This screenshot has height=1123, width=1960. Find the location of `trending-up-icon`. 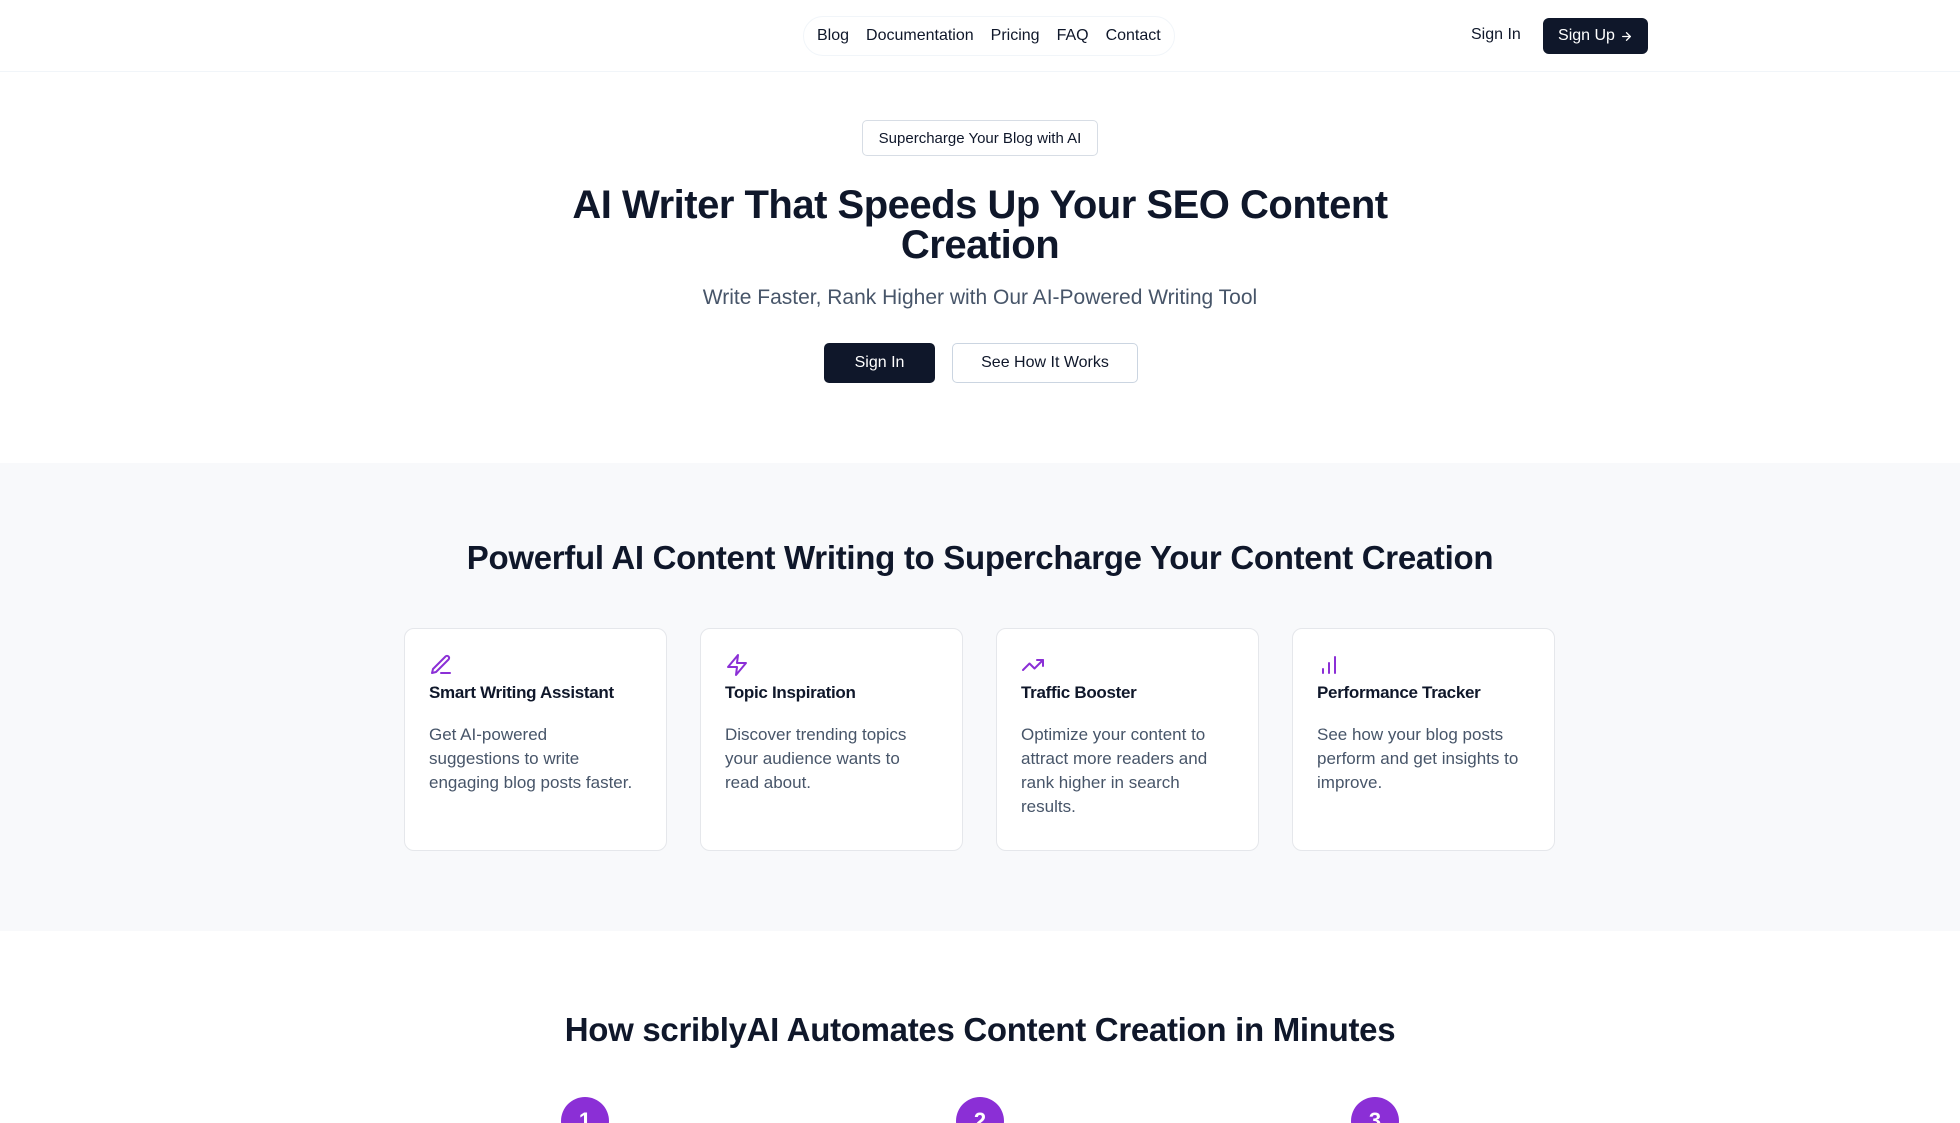

trending-up-icon is located at coordinates (1033, 665).